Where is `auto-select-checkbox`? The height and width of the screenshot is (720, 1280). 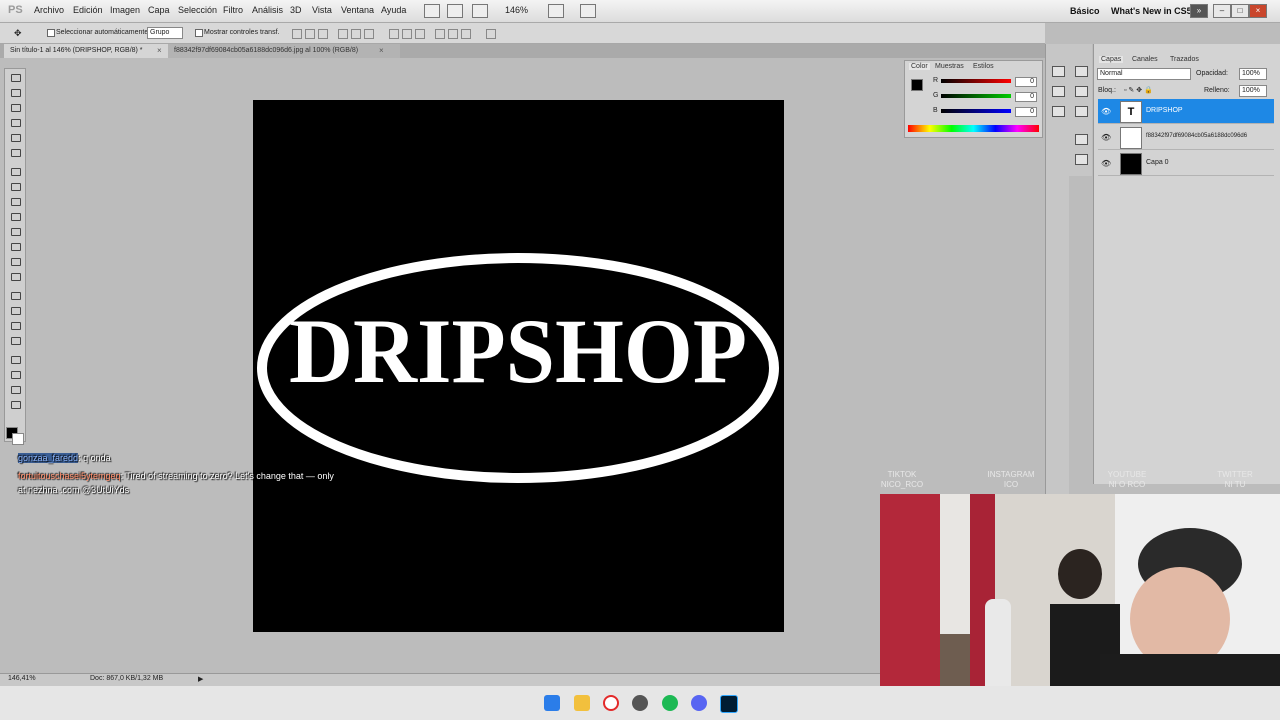 auto-select-checkbox is located at coordinates (51, 33).